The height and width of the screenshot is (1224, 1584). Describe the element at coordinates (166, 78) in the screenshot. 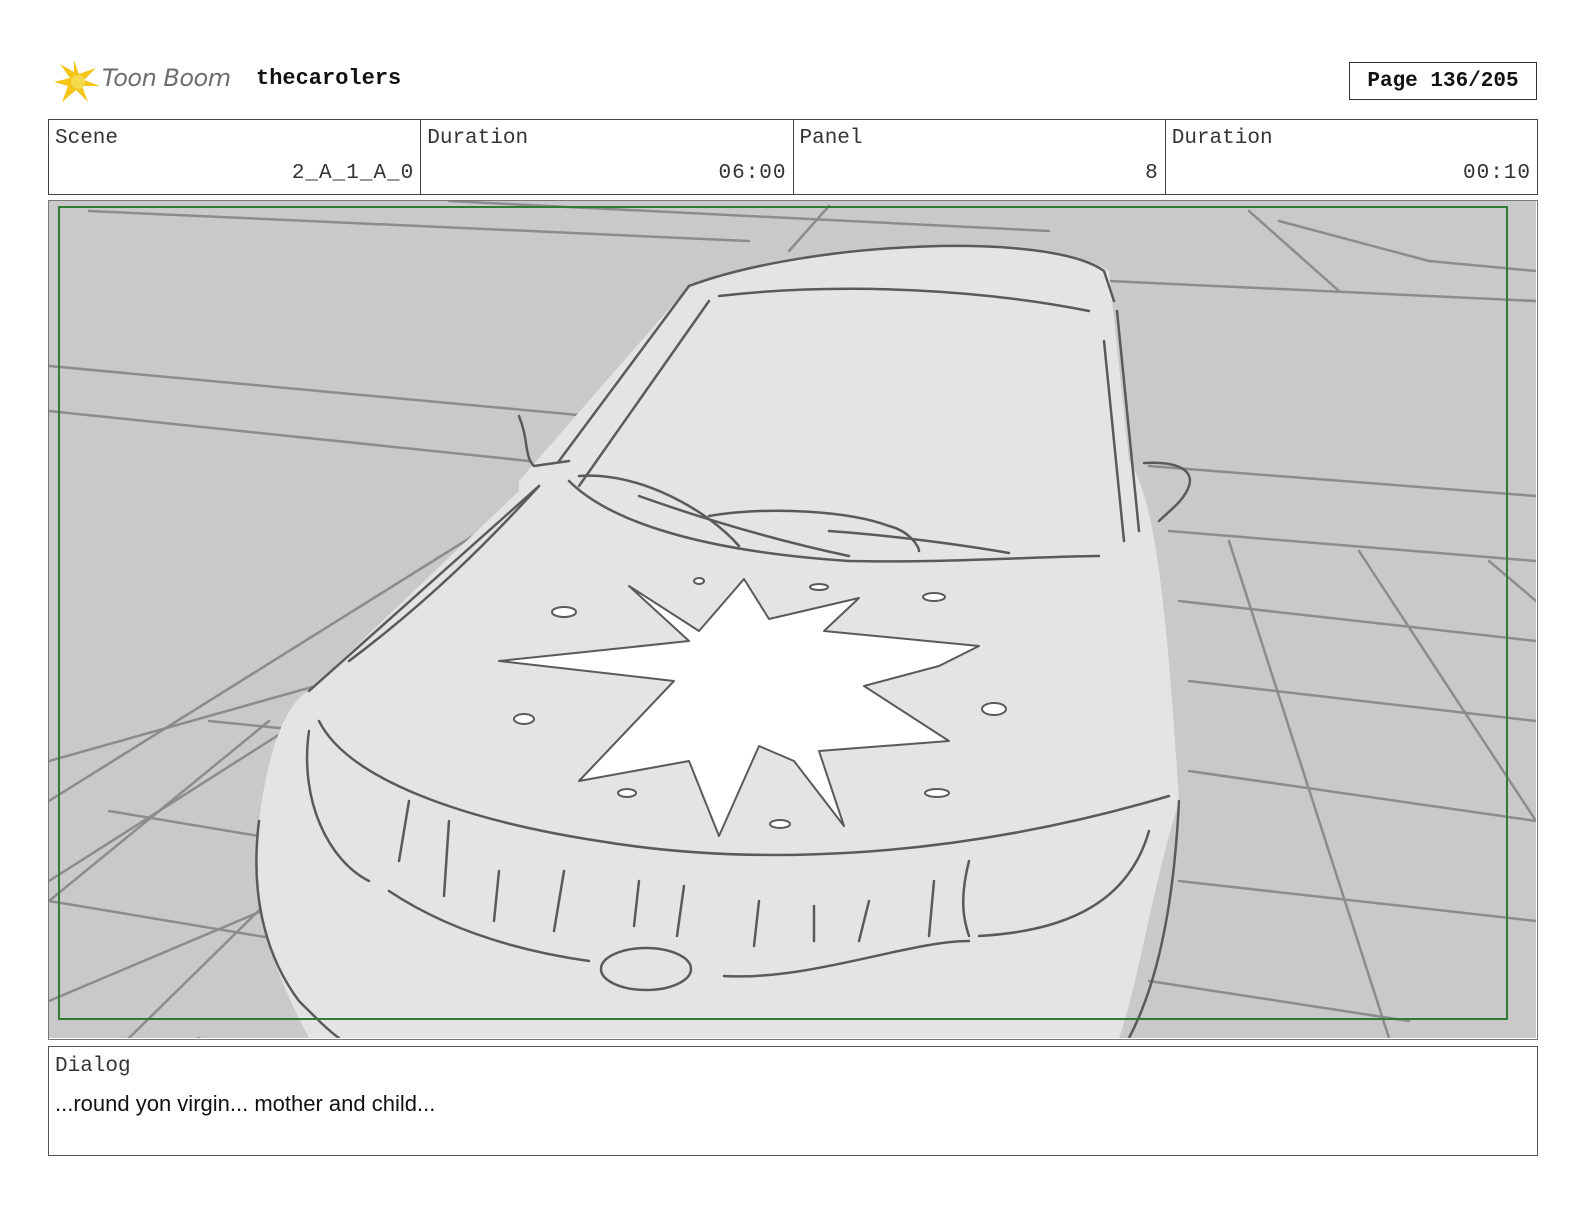

I see `logo-text: Toon Boom` at that location.